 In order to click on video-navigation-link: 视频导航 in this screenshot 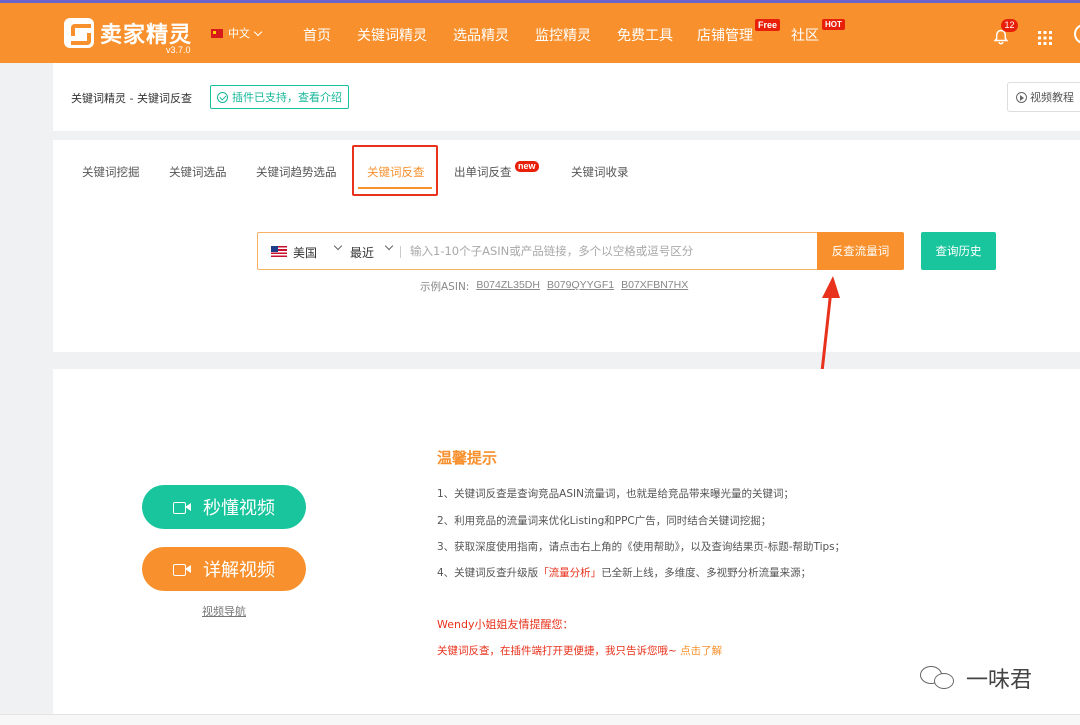, I will do `click(224, 611)`.